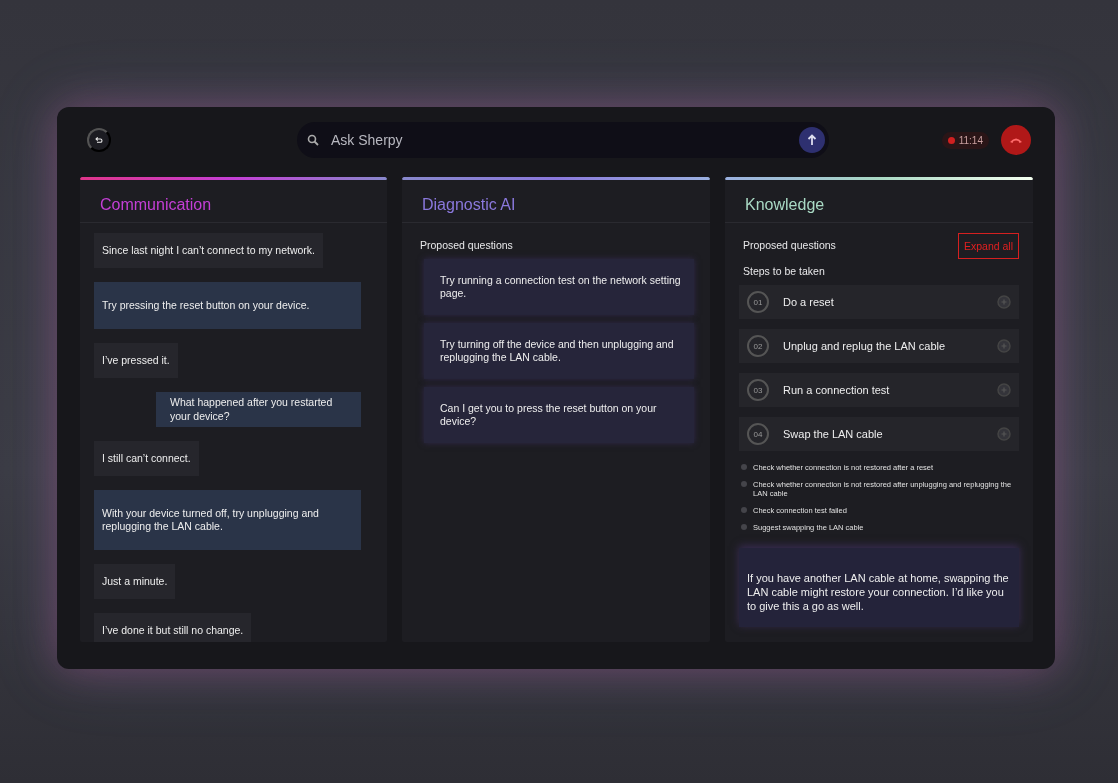 The width and height of the screenshot is (1118, 783). I want to click on column-title: Knowledge, so click(879, 201).